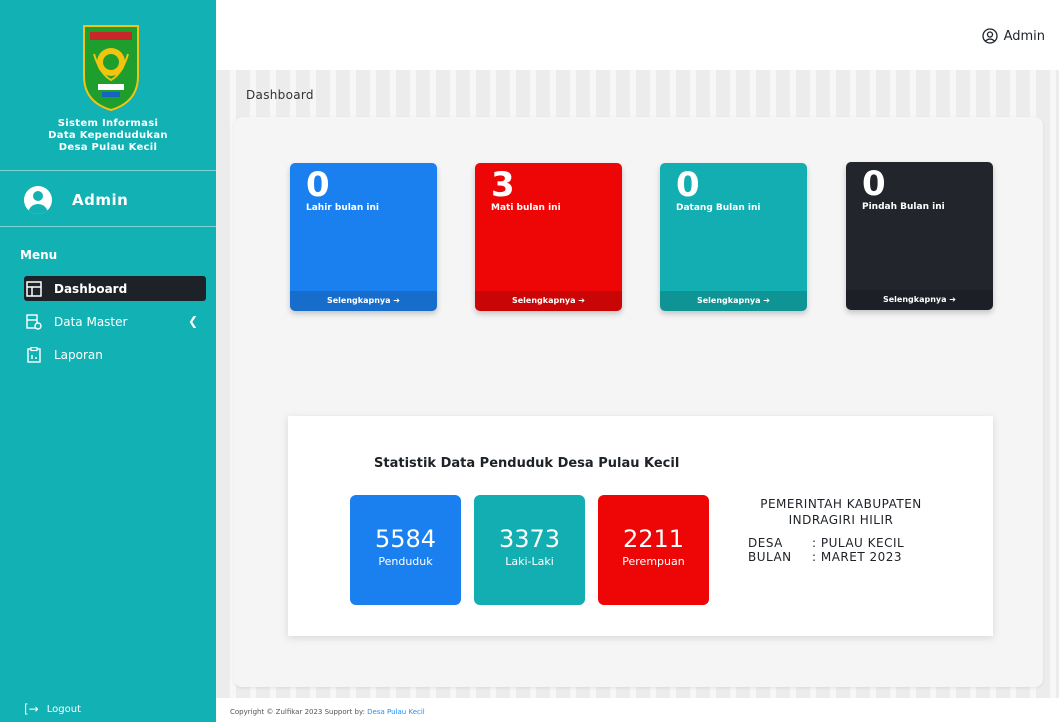 This screenshot has height=722, width=1059. What do you see at coordinates (63, 709) in the screenshot?
I see `logout-label: Logout` at bounding box center [63, 709].